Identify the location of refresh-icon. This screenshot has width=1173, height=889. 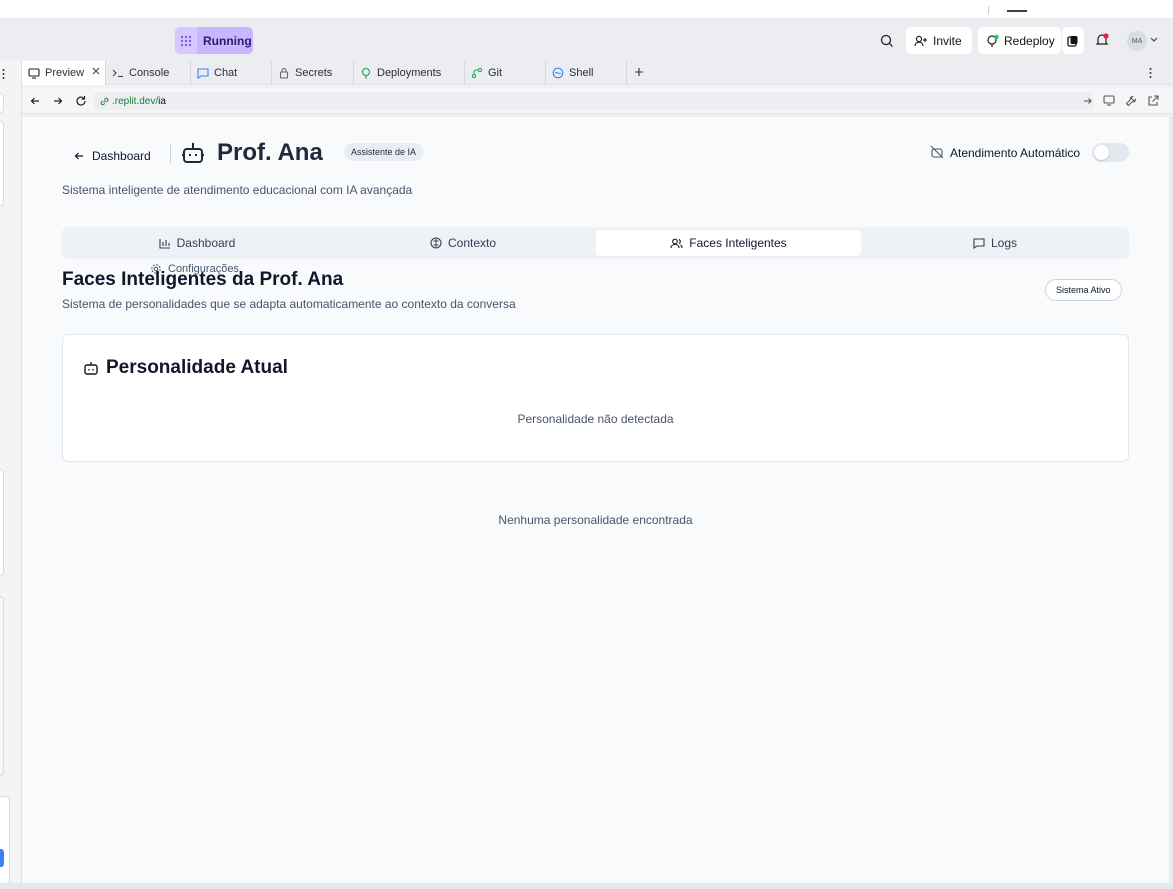
(81, 101).